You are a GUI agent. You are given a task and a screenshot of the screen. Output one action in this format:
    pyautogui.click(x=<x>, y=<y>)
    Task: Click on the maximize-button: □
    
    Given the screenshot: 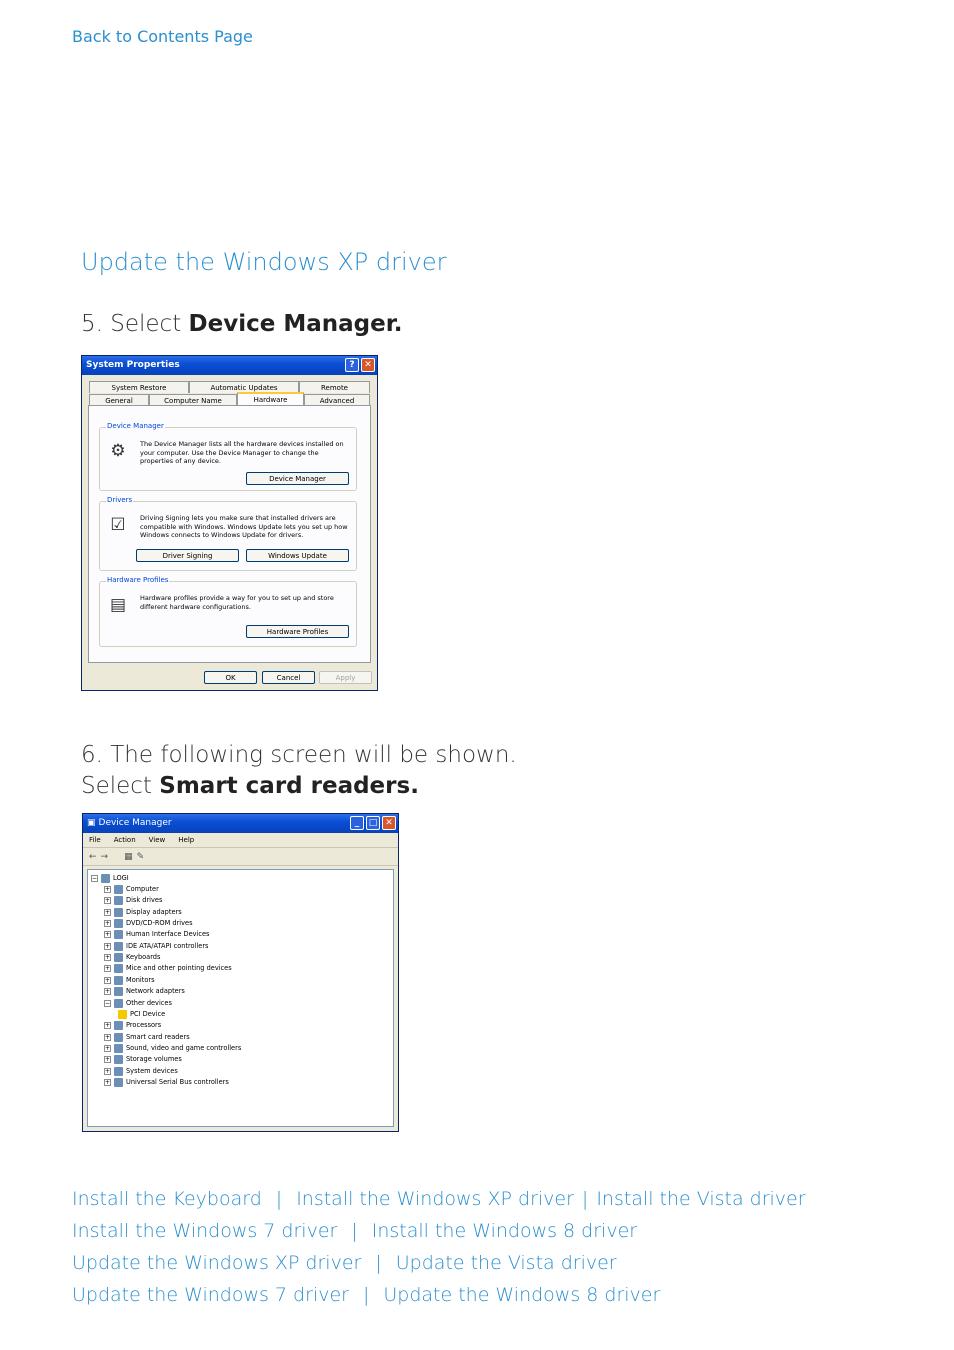 What is the action you would take?
    pyautogui.click(x=373, y=823)
    